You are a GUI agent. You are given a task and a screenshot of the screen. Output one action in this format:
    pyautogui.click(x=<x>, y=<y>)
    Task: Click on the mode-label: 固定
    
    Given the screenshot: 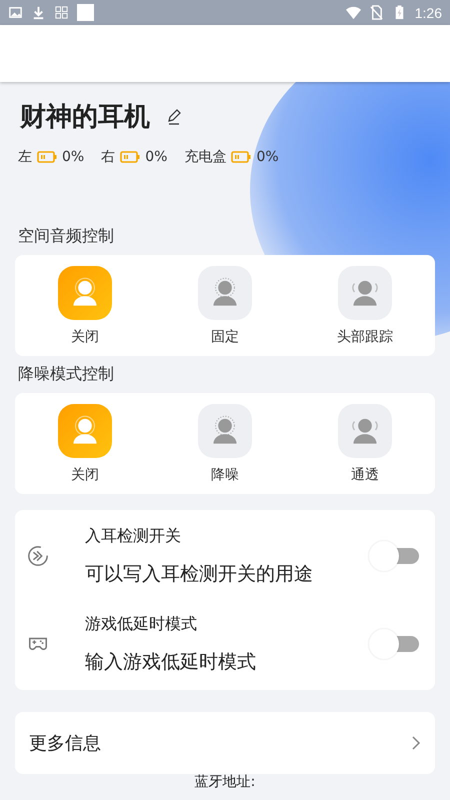 What is the action you would take?
    pyautogui.click(x=225, y=337)
    